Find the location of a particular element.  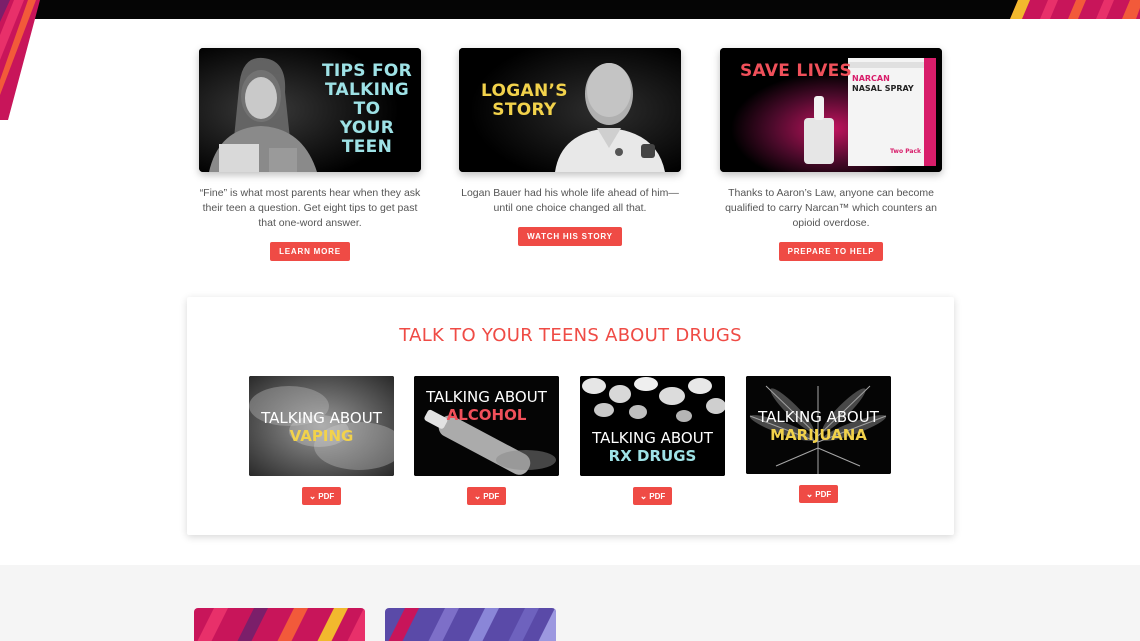

alcohol-thumbnail: TALKING ABOUT ALCOHOL is located at coordinates (486, 426).